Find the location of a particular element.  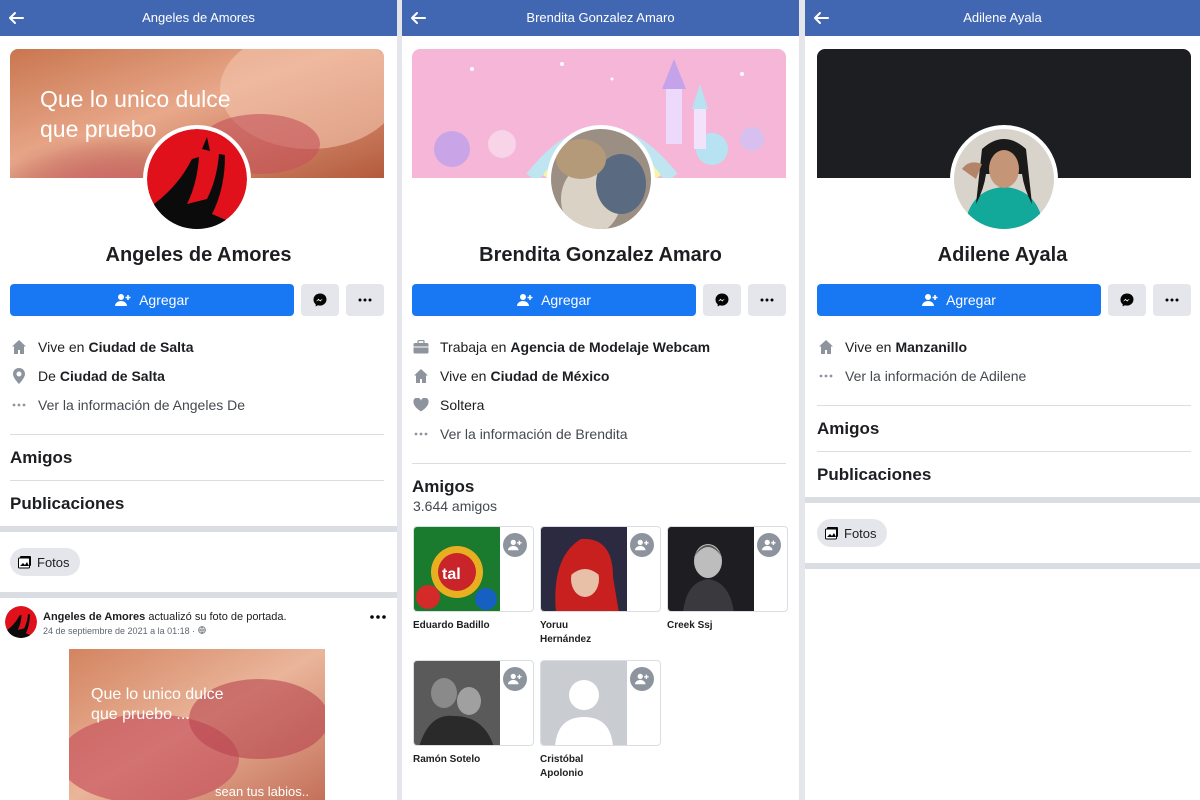

top-bar: Brendita Gonzalez Amaro is located at coordinates (600, 18).